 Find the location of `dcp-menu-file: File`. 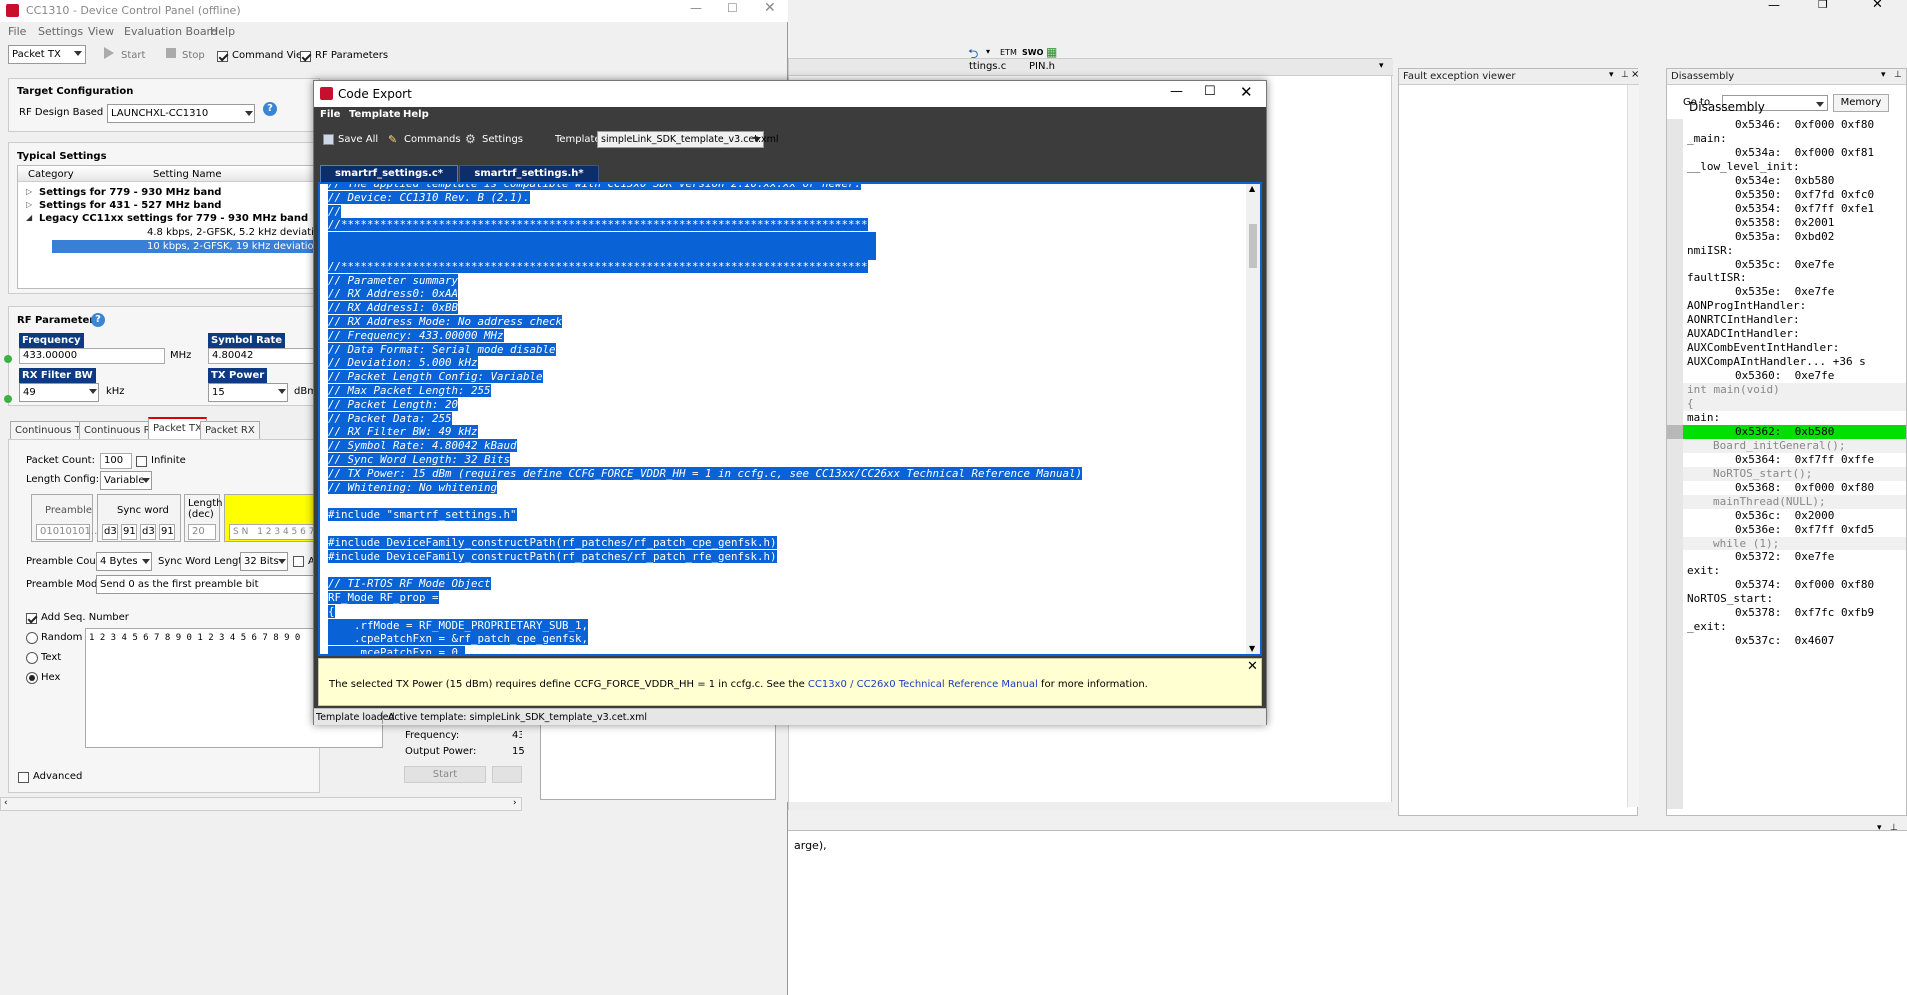

dcp-menu-file: File is located at coordinates (17, 31).